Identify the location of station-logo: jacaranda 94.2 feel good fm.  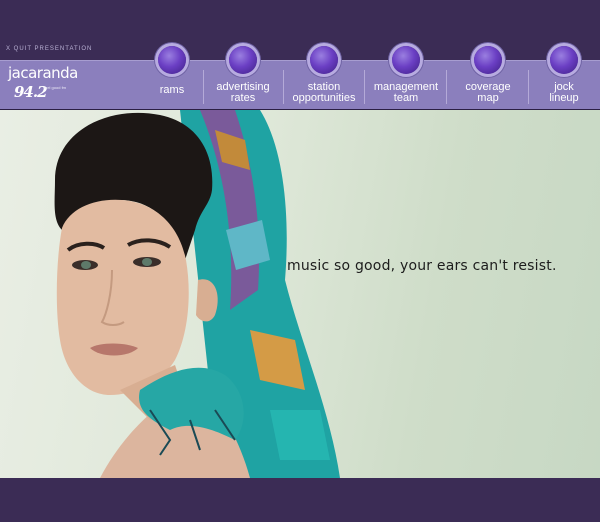
(48, 85).